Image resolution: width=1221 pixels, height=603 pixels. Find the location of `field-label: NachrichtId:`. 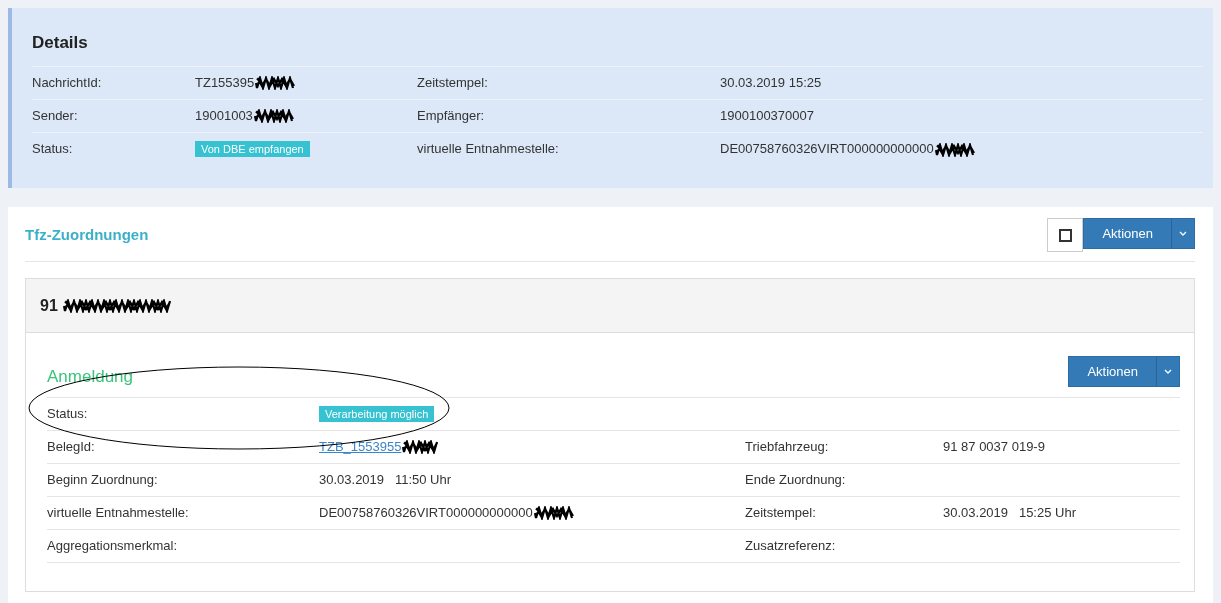

field-label: NachrichtId: is located at coordinates (67, 82).